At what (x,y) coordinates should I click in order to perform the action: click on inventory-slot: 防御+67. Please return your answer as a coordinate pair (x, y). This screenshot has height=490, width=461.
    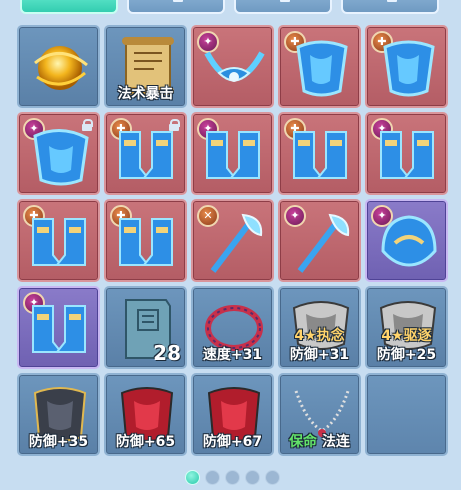
    Looking at the image, I should click on (232, 414).